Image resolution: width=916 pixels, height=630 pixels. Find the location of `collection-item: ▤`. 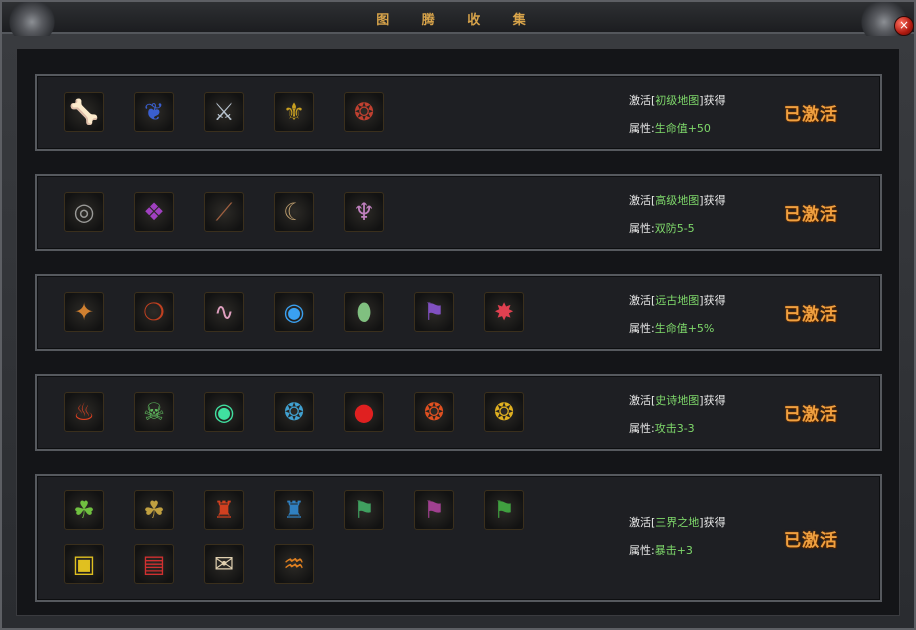

collection-item: ▤ is located at coordinates (154, 564).